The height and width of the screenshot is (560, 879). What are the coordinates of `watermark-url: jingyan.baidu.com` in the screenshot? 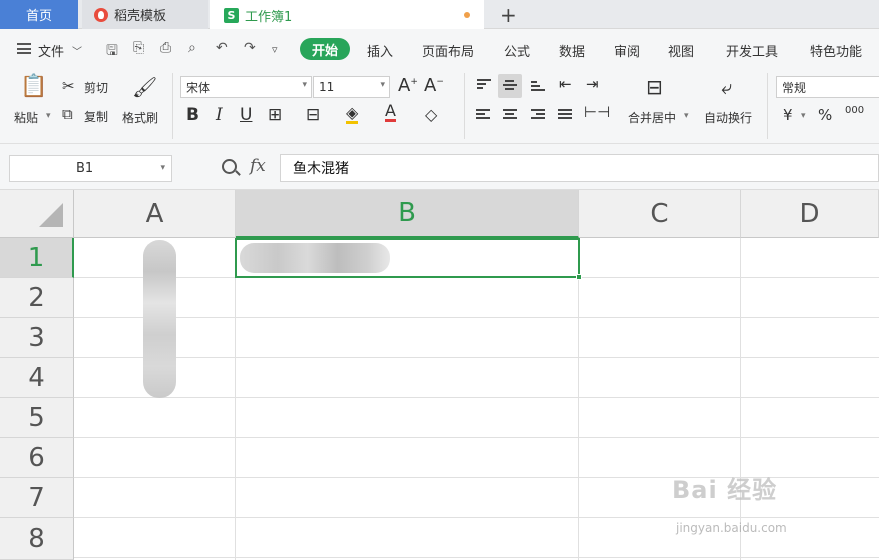 It's located at (731, 528).